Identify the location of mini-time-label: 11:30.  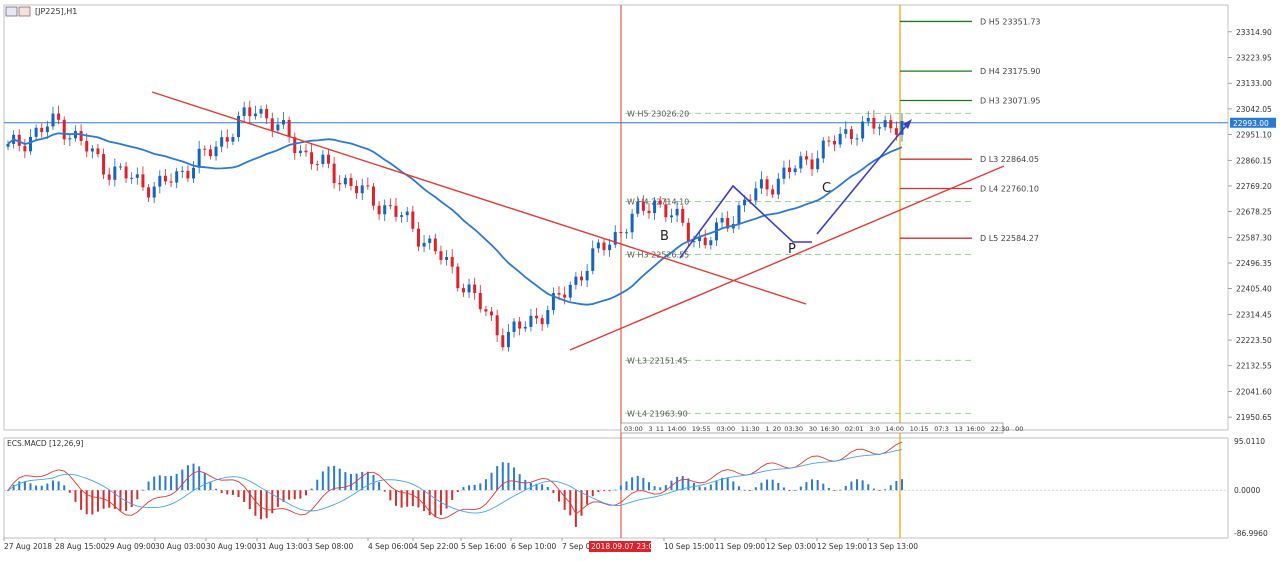
(750, 429).